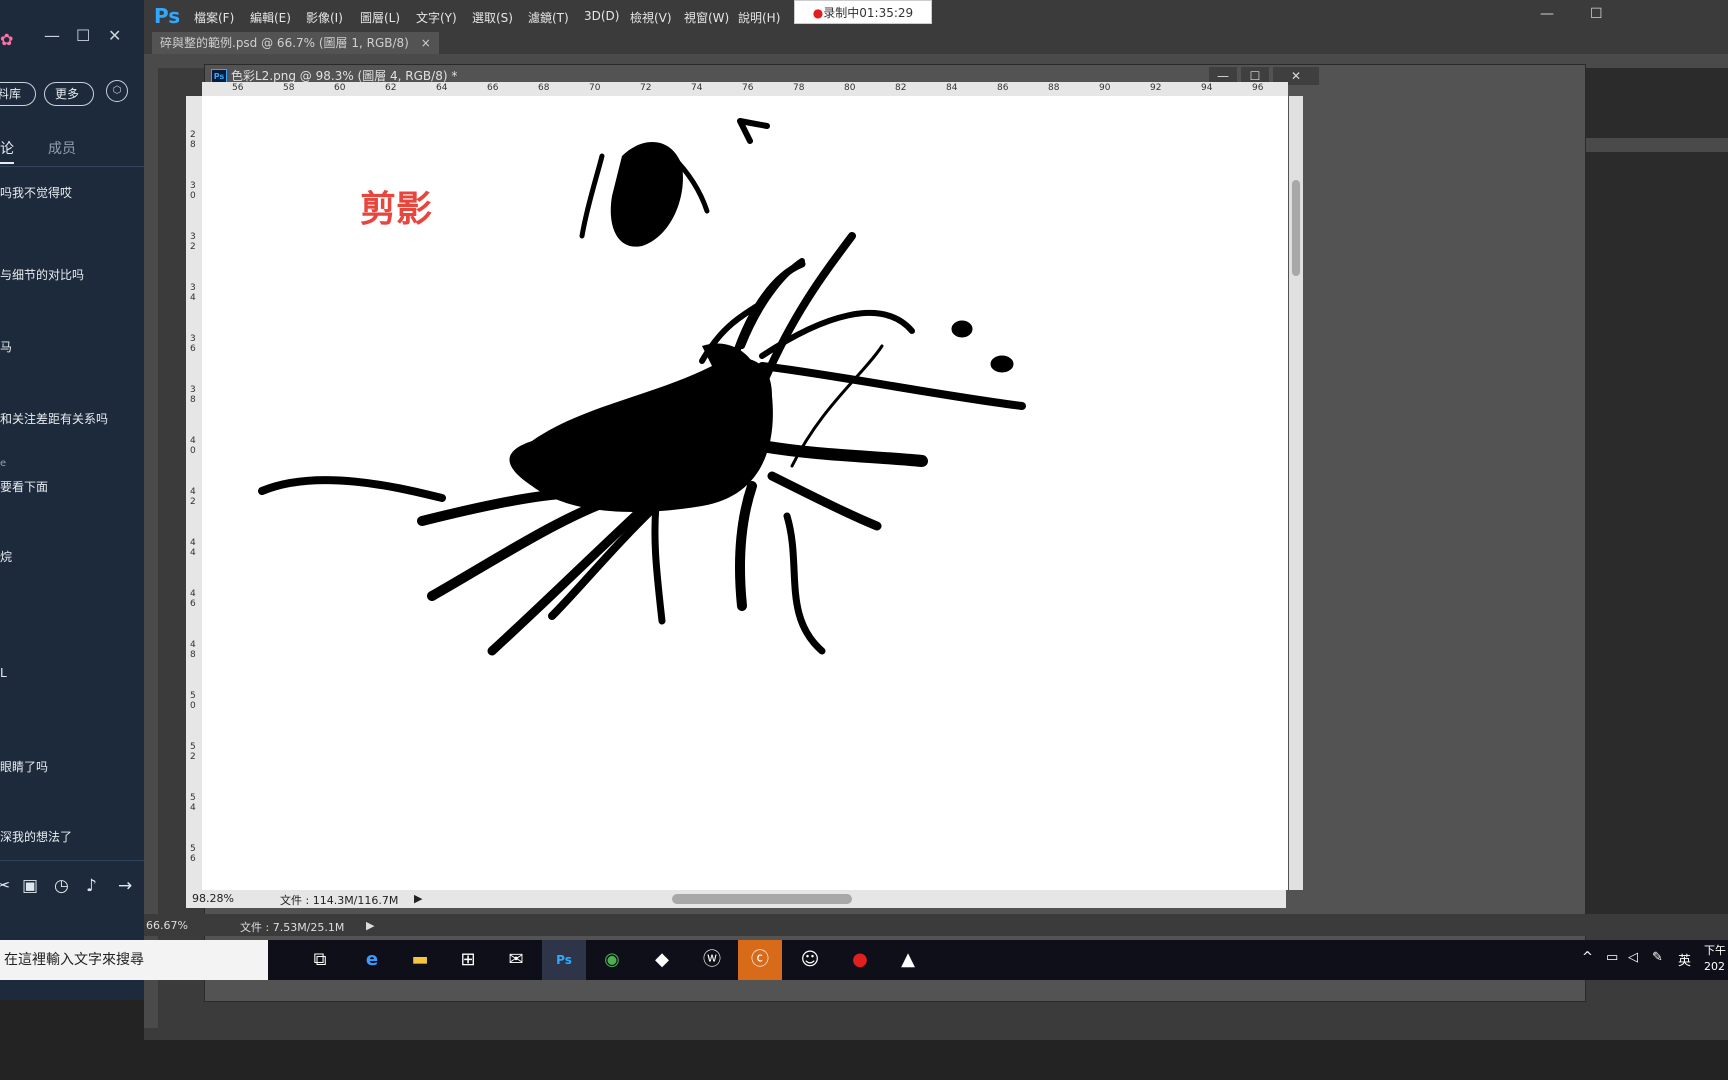 The height and width of the screenshot is (1080, 1728). Describe the element at coordinates (868, 13) in the screenshot. I see `recording-time: 录制中01:35:29` at that location.